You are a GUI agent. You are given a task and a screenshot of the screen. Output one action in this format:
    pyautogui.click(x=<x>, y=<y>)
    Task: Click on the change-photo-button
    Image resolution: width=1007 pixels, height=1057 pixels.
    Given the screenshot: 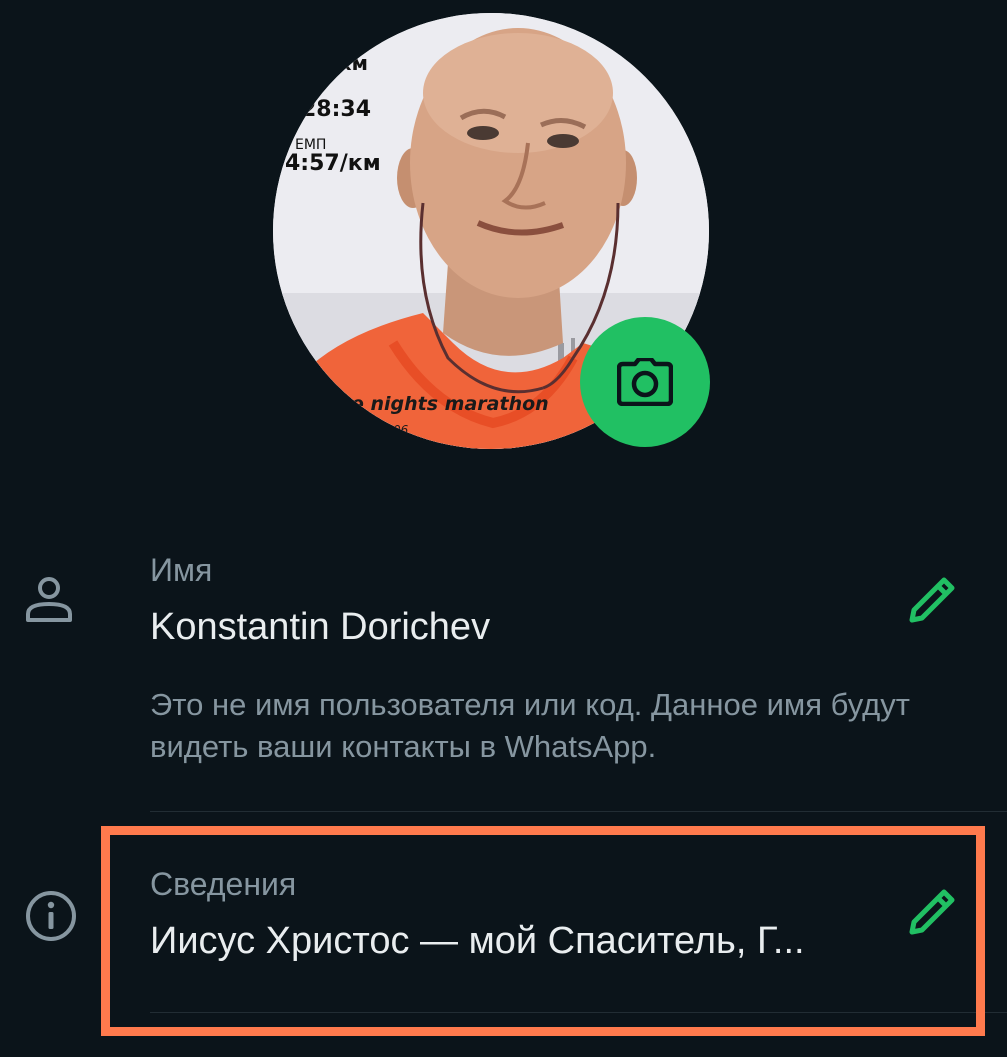 What is the action you would take?
    pyautogui.click(x=645, y=382)
    